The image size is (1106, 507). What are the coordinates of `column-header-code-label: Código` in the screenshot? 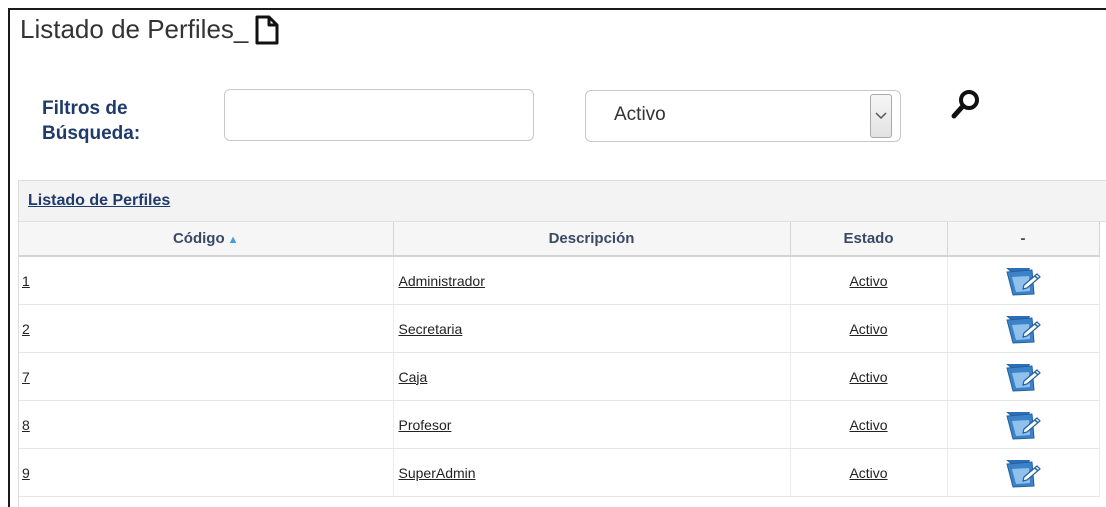 It's located at (198, 238).